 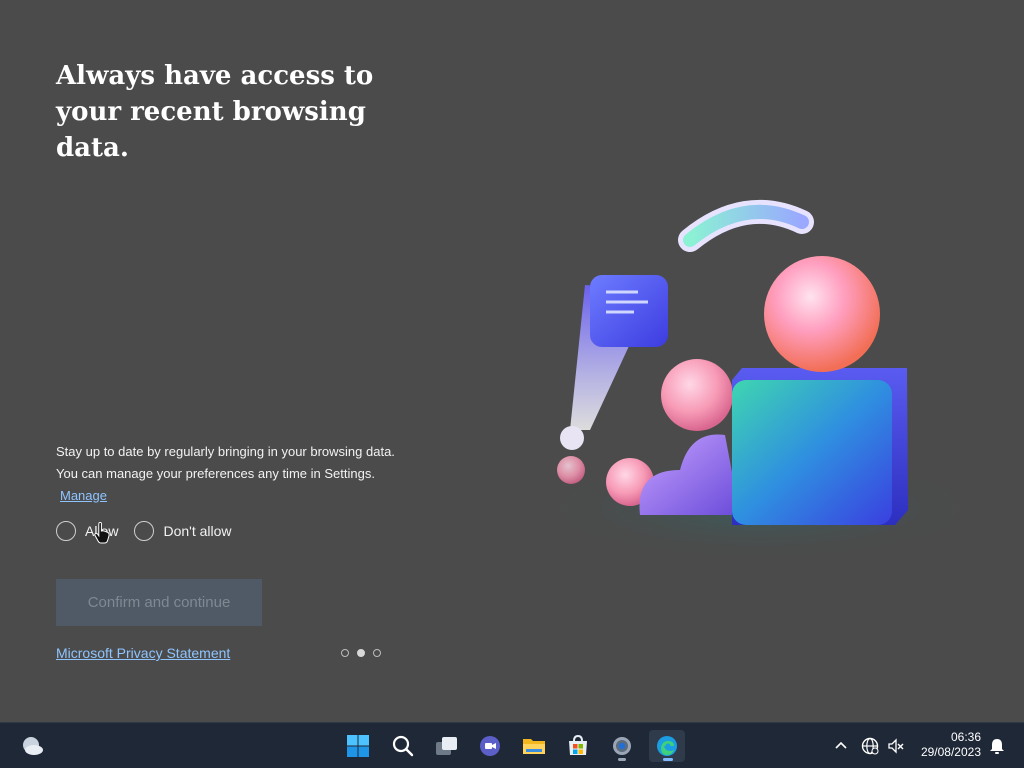 What do you see at coordinates (403, 746) in the screenshot?
I see `search-icon` at bounding box center [403, 746].